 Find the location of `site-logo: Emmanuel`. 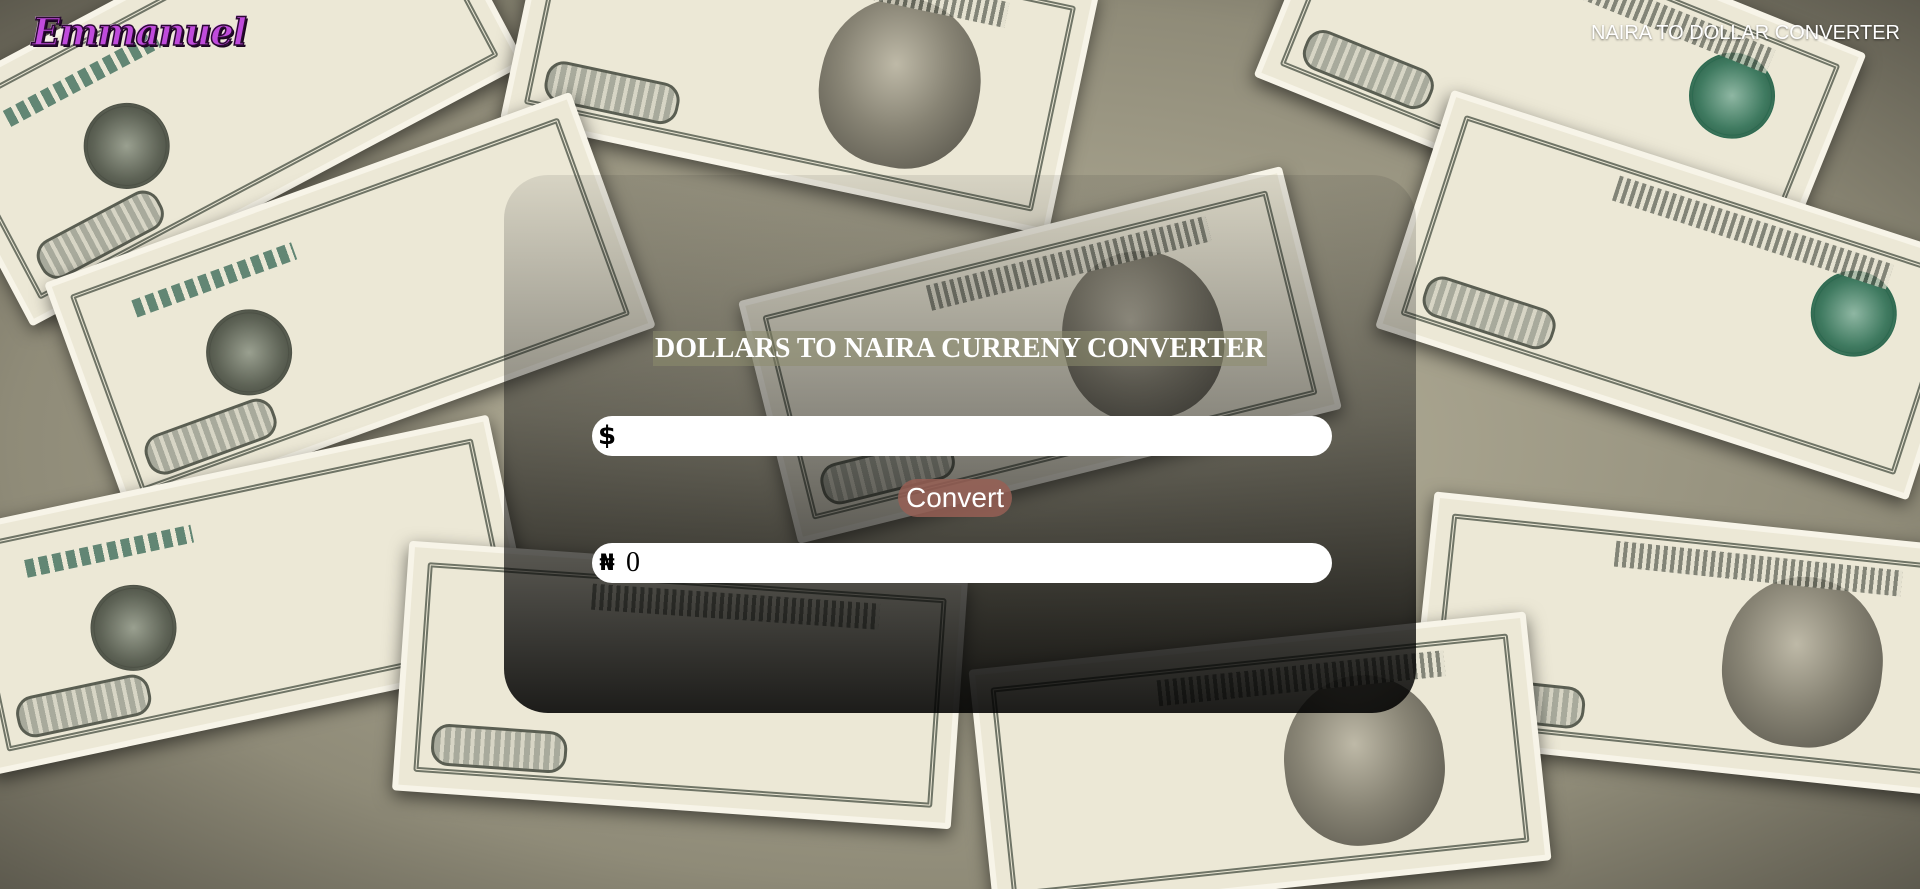

site-logo: Emmanuel is located at coordinates (139, 32).